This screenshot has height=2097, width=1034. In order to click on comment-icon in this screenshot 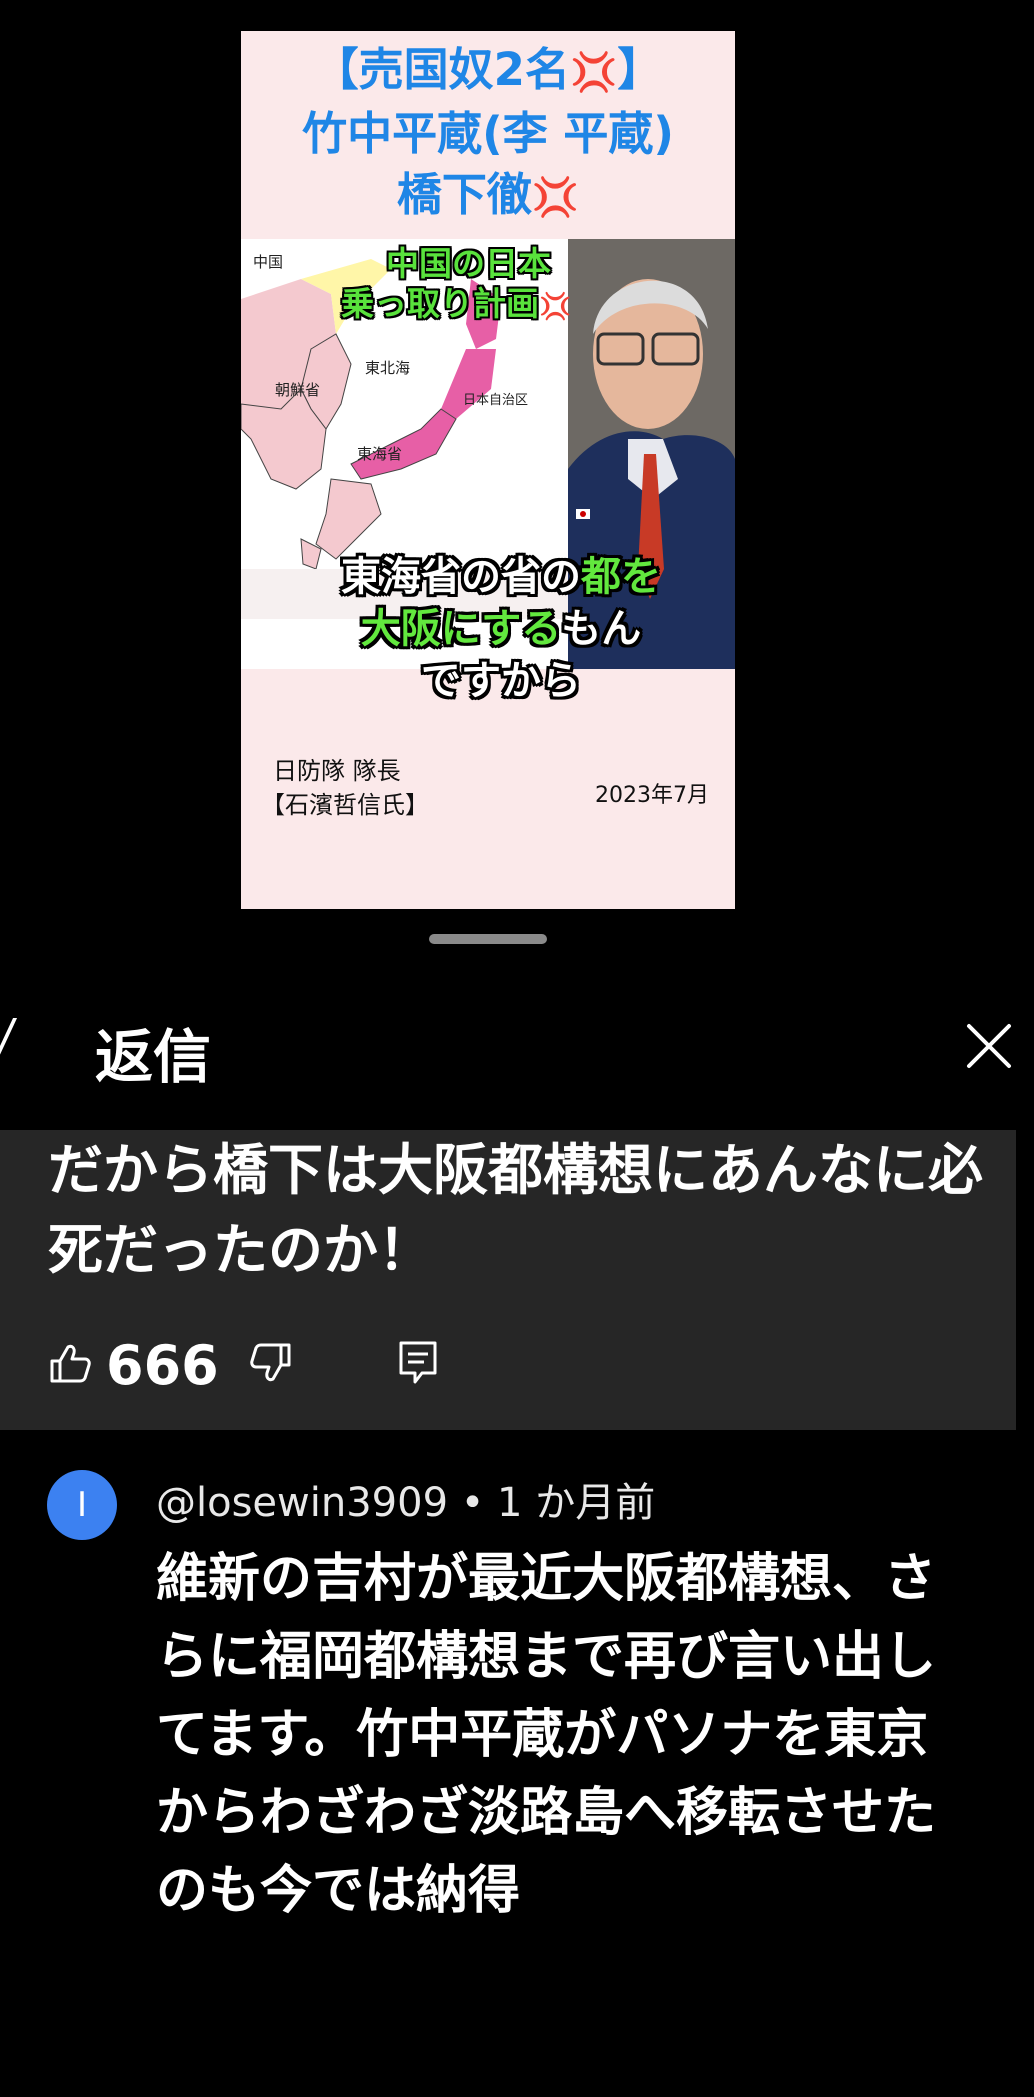, I will do `click(418, 1362)`.